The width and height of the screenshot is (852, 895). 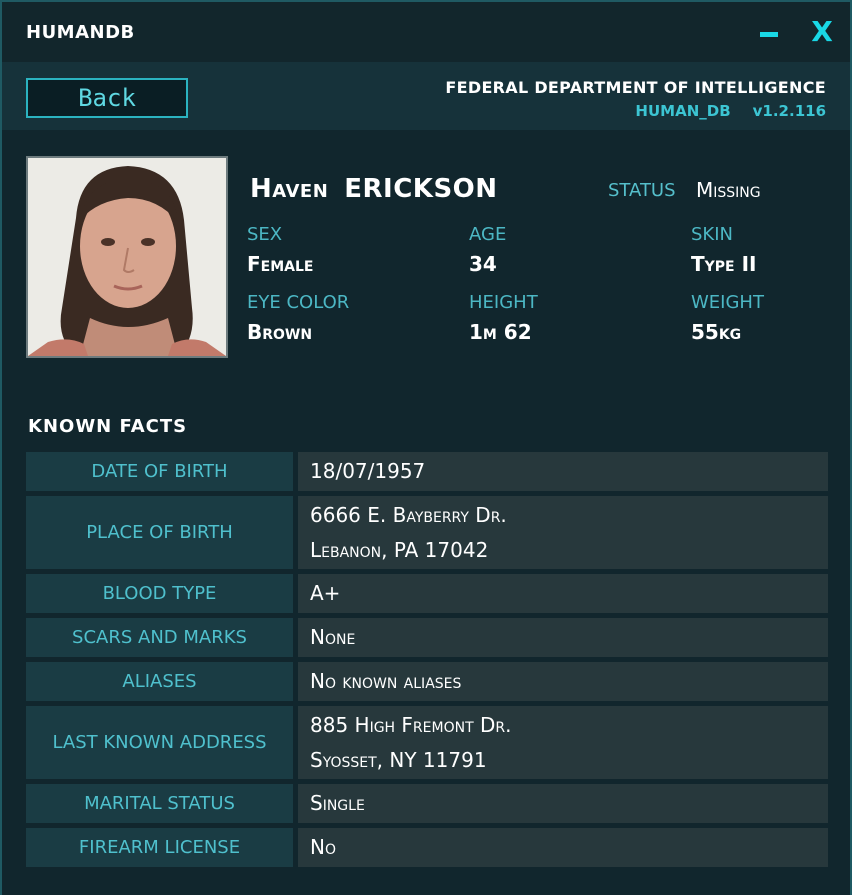 What do you see at coordinates (280, 264) in the screenshot?
I see `sex-value: Female` at bounding box center [280, 264].